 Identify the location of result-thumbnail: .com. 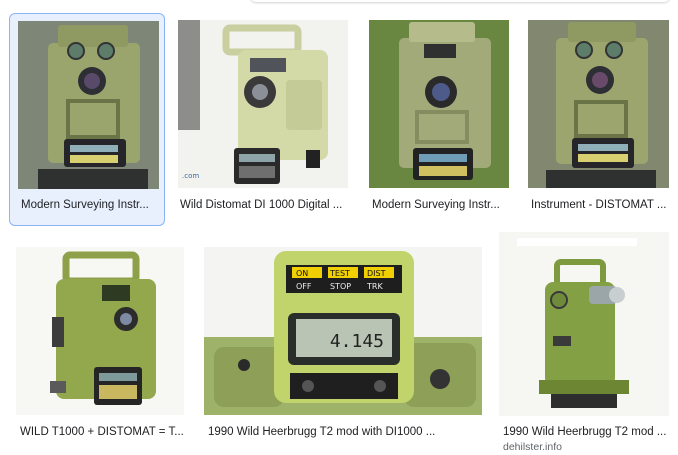
(263, 104).